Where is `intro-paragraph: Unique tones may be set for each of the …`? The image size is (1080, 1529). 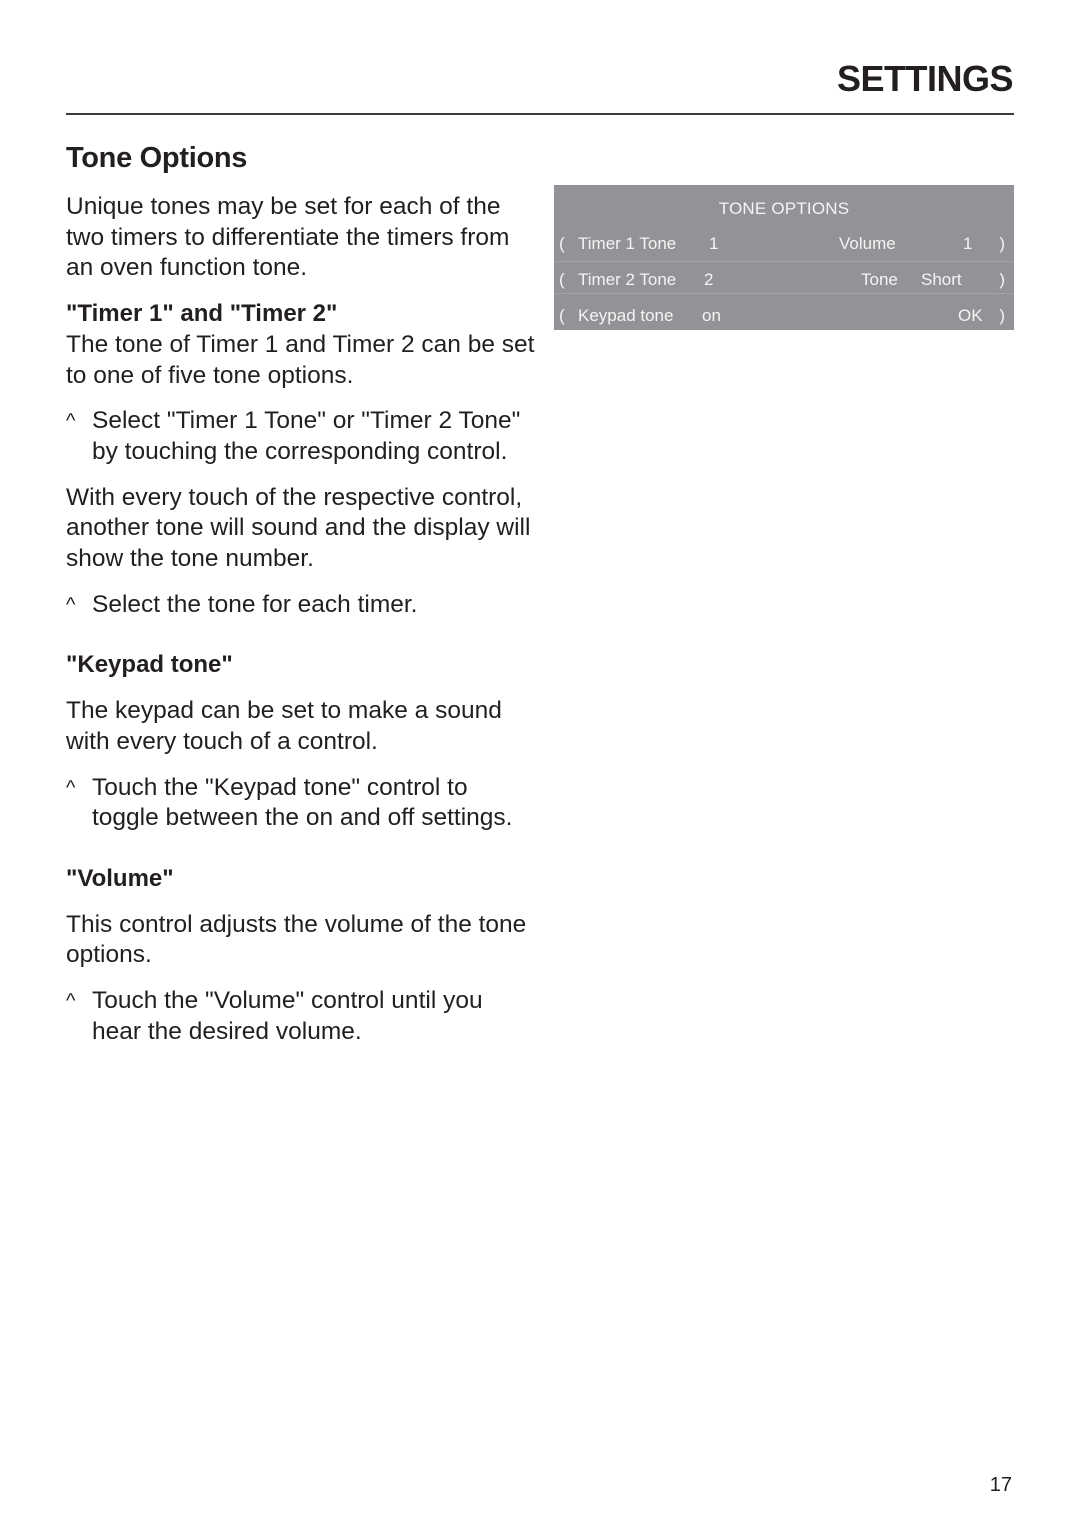 intro-paragraph: Unique tones may be set for each of the … is located at coordinates (288, 237).